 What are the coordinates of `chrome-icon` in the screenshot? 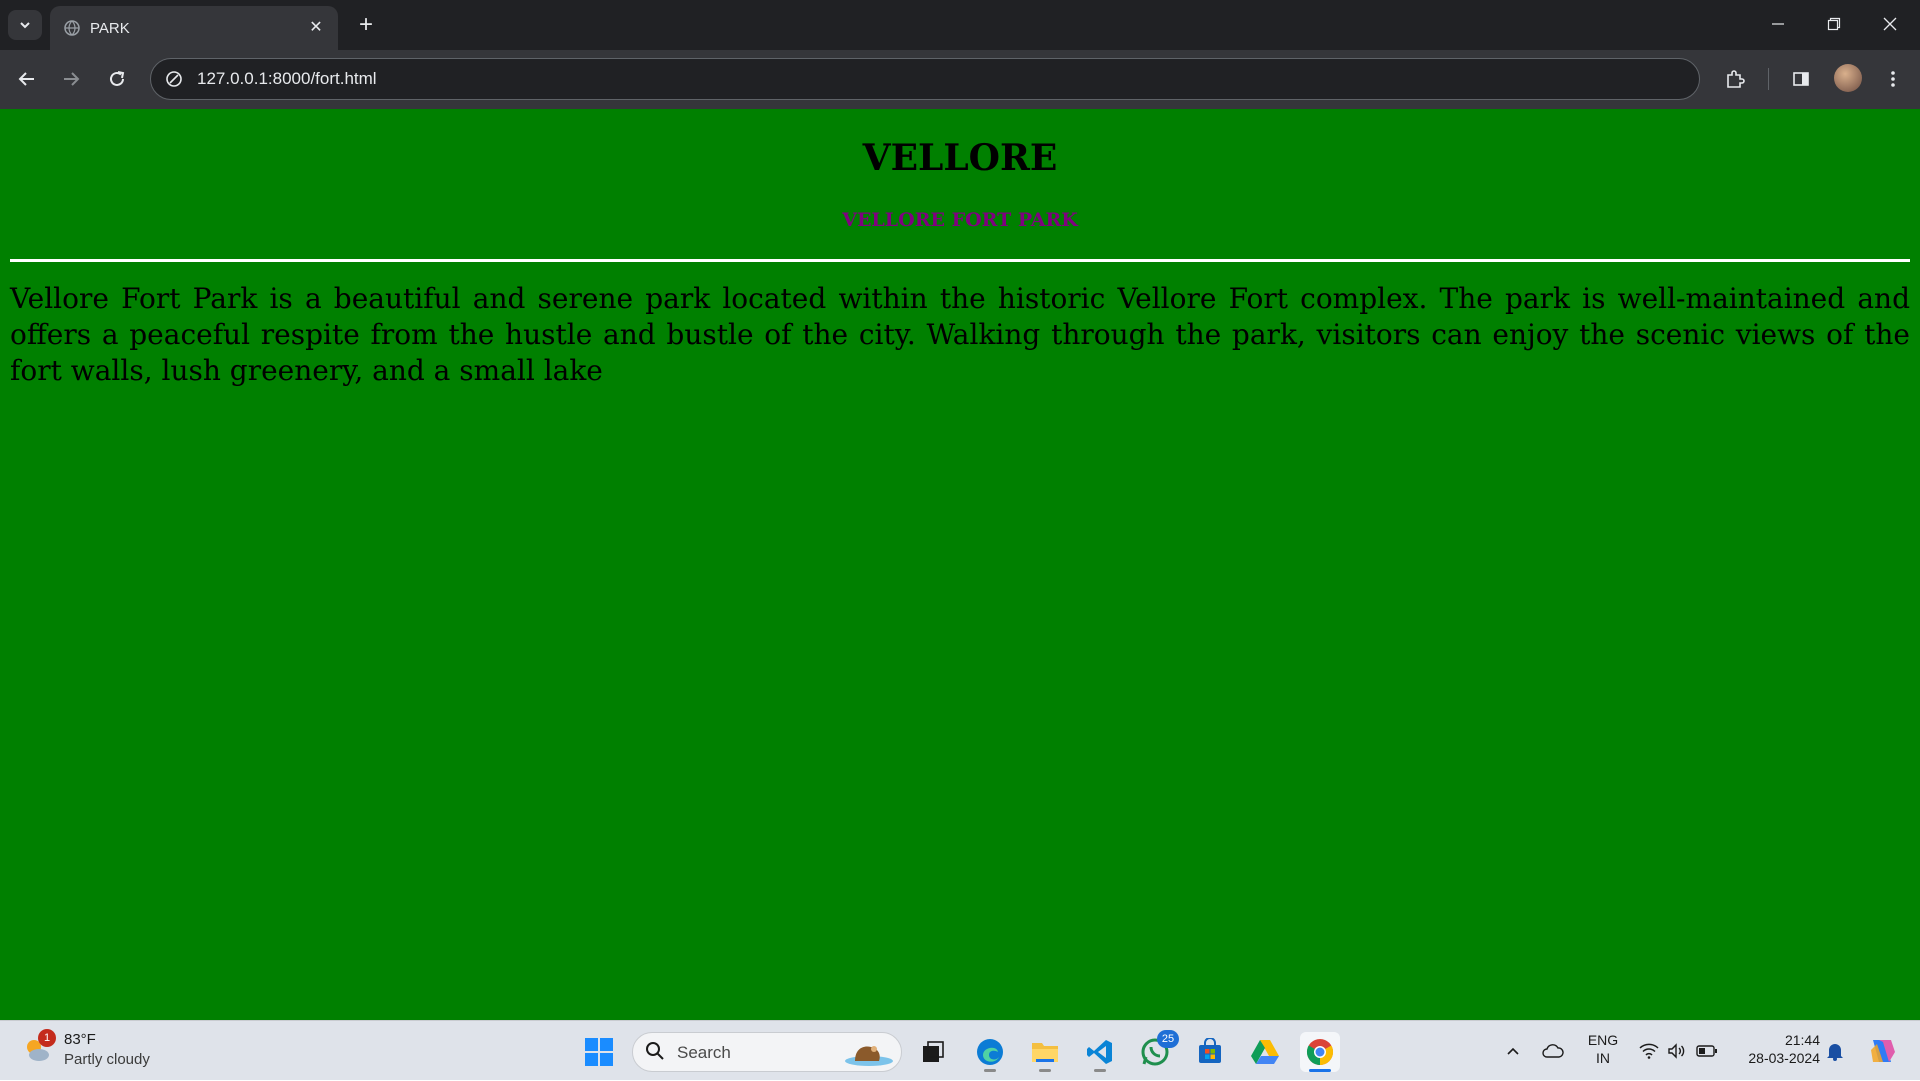 It's located at (1320, 1052).